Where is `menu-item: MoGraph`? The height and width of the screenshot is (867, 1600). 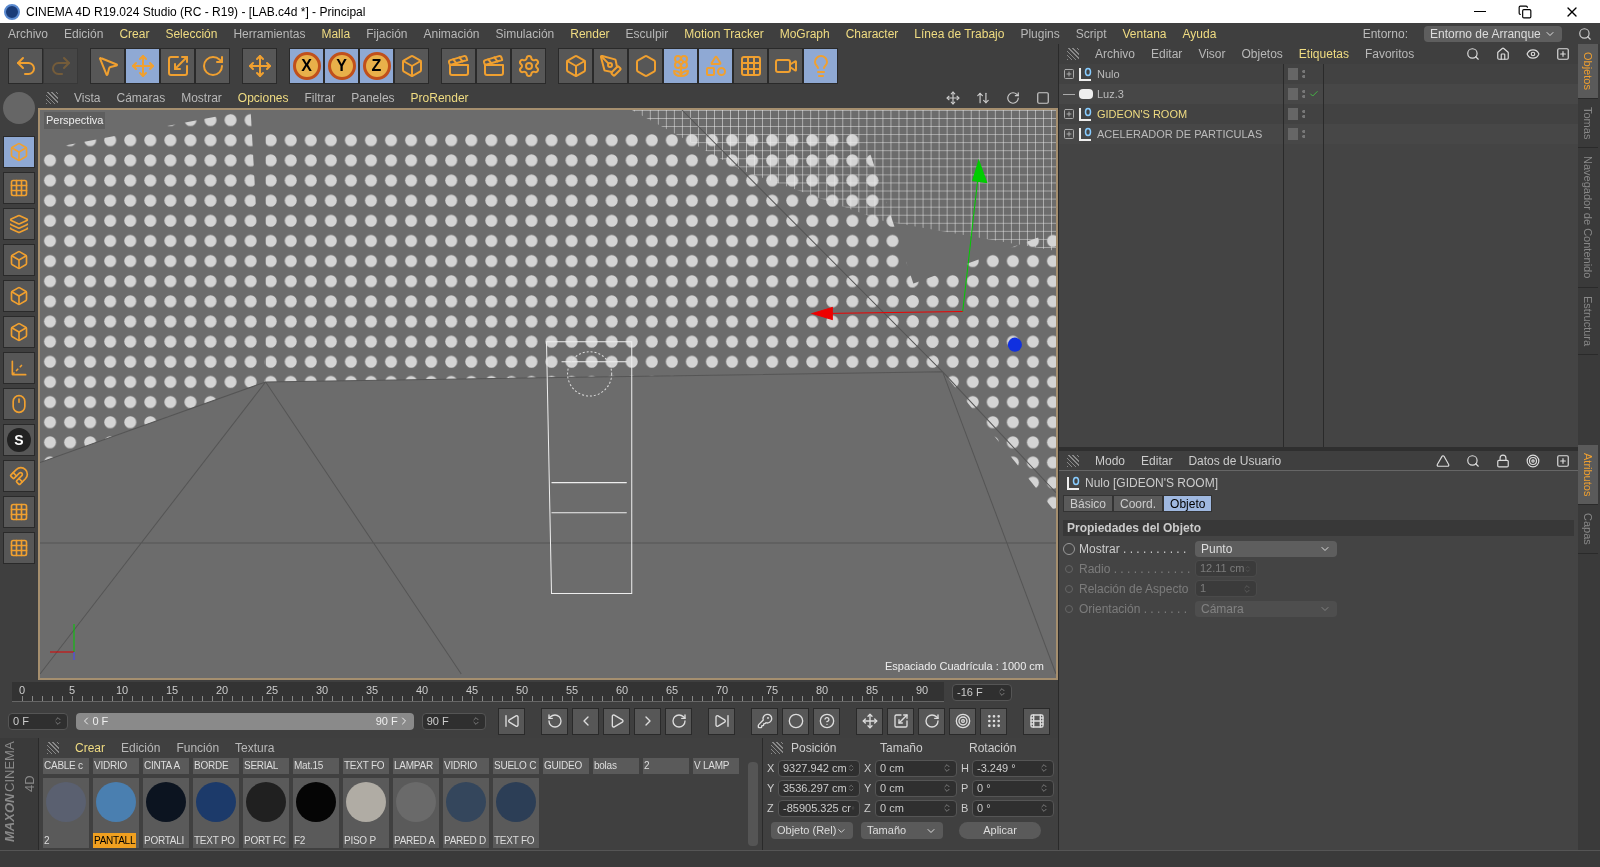 menu-item: MoGraph is located at coordinates (804, 33).